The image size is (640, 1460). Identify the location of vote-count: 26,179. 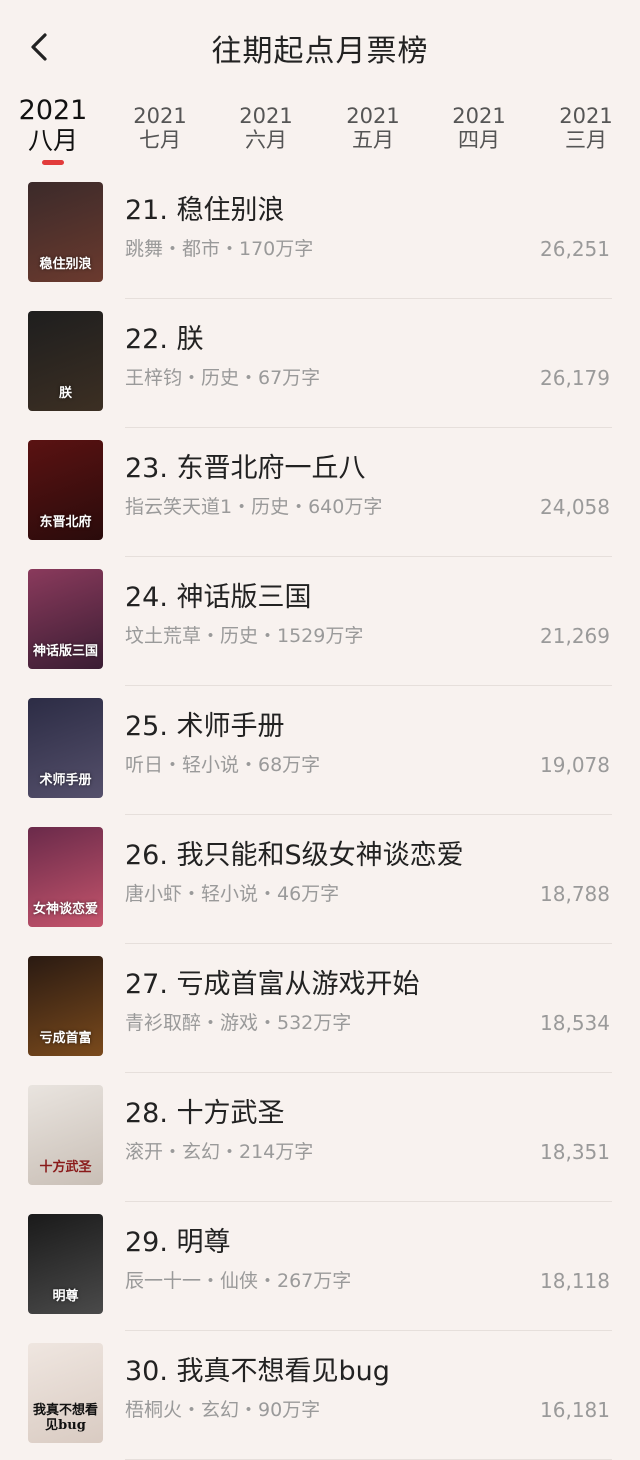
(575, 378).